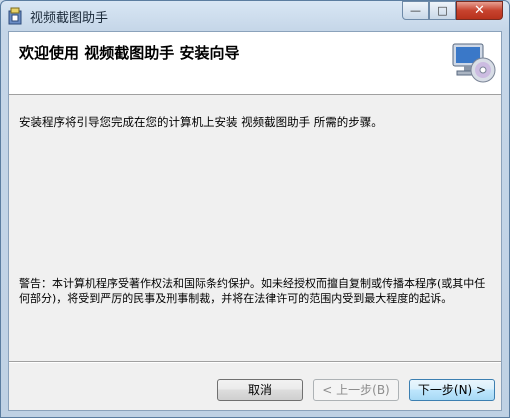 This screenshot has height=418, width=510. What do you see at coordinates (452, 390) in the screenshot?
I see `next-button: 下一步(N) >` at bounding box center [452, 390].